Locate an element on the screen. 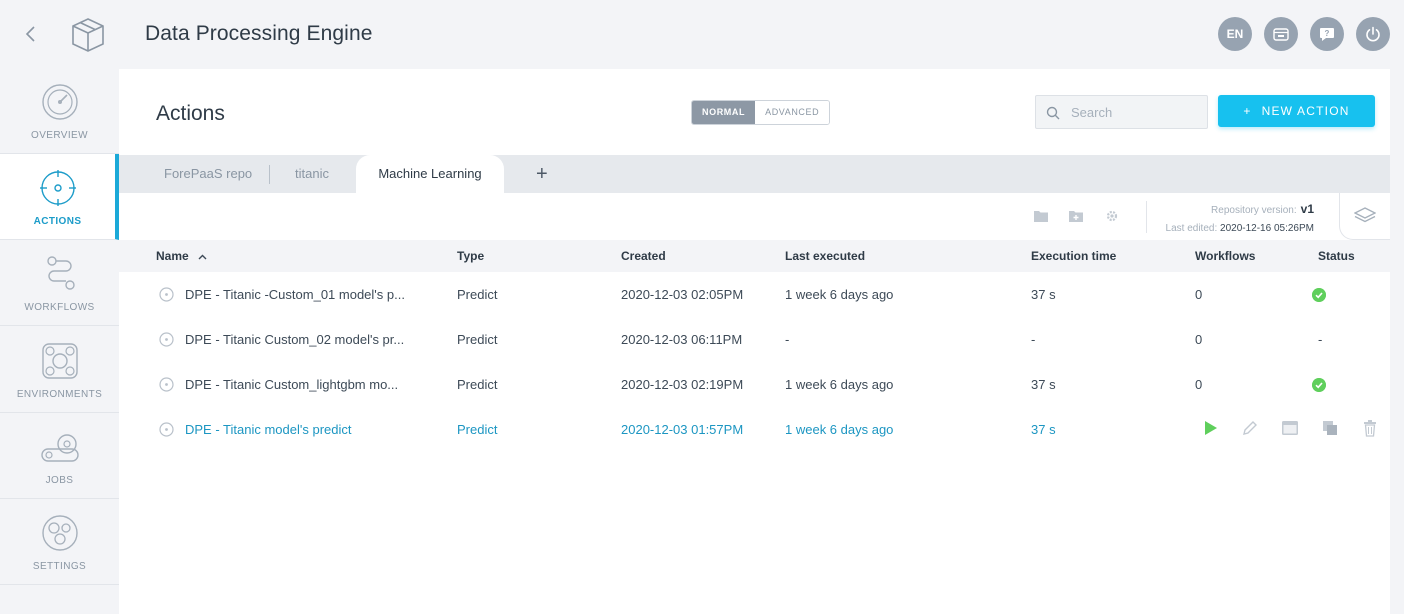 The height and width of the screenshot is (614, 1404). sidebar-item-label: ACTIONS is located at coordinates (57, 221).